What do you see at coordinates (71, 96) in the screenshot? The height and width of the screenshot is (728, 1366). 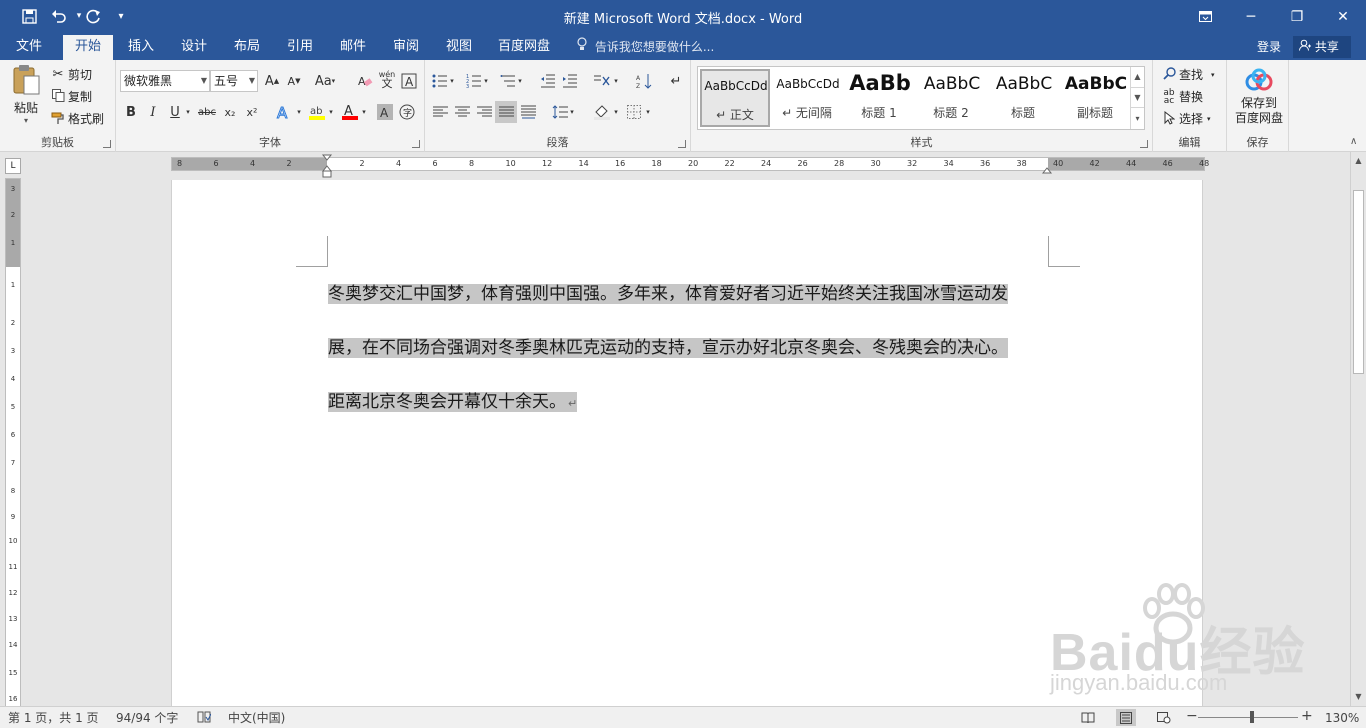 I see `copy-button: 复制` at bounding box center [71, 96].